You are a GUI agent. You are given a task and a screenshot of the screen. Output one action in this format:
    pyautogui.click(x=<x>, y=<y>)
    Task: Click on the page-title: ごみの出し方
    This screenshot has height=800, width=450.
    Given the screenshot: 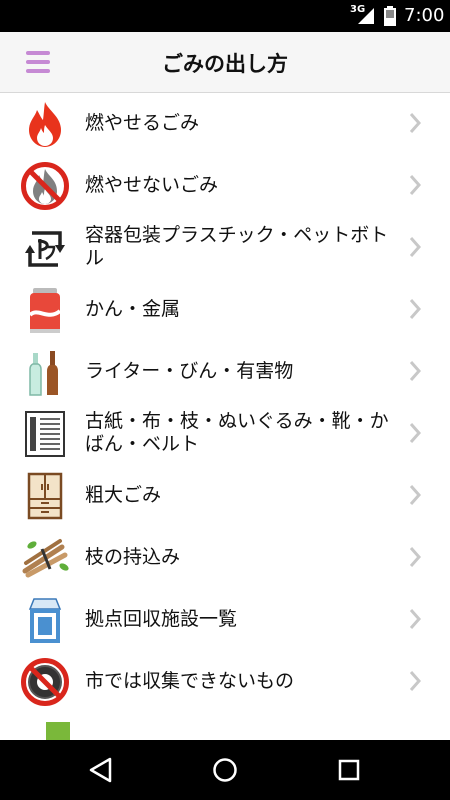 What is the action you would take?
    pyautogui.click(x=225, y=64)
    